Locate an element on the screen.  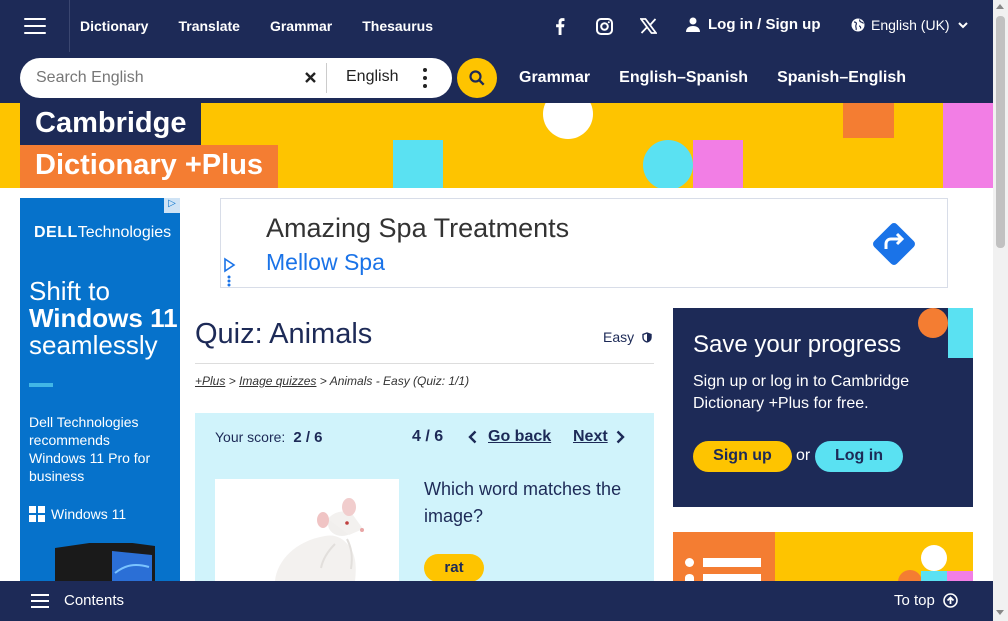
search-icon is located at coordinates (477, 78).